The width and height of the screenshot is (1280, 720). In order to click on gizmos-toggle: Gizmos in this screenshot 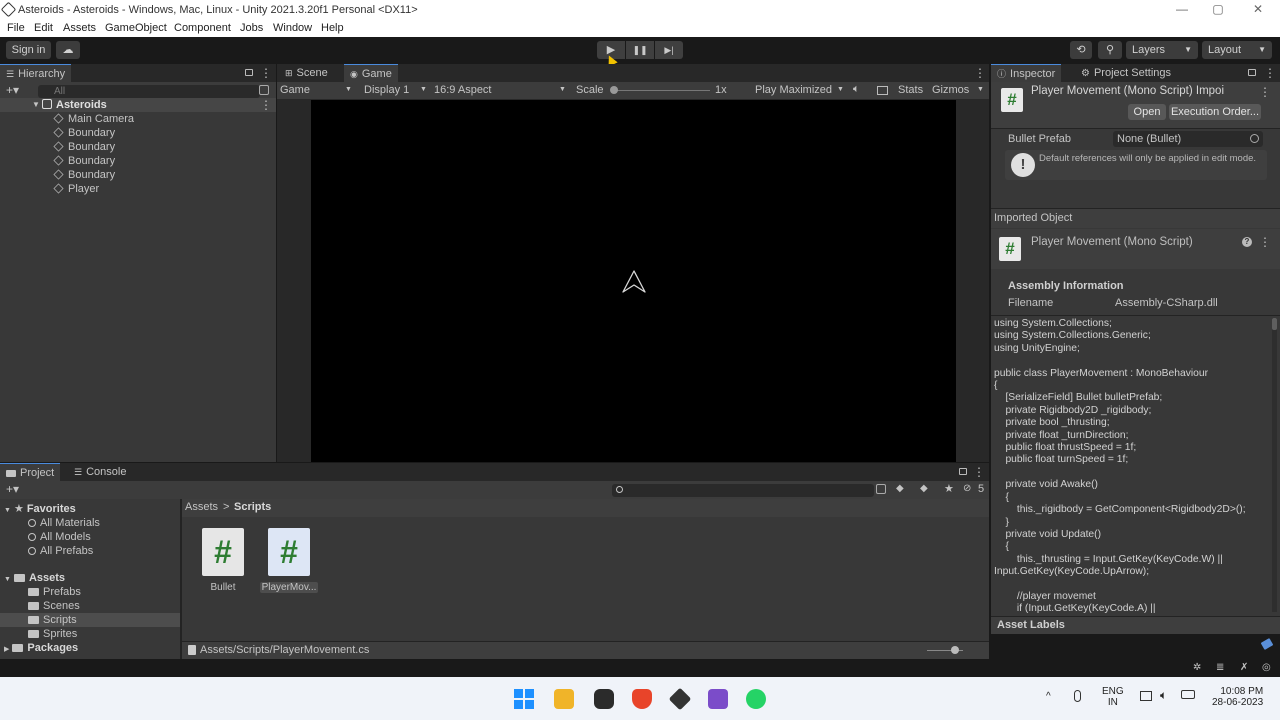, I will do `click(950, 90)`.